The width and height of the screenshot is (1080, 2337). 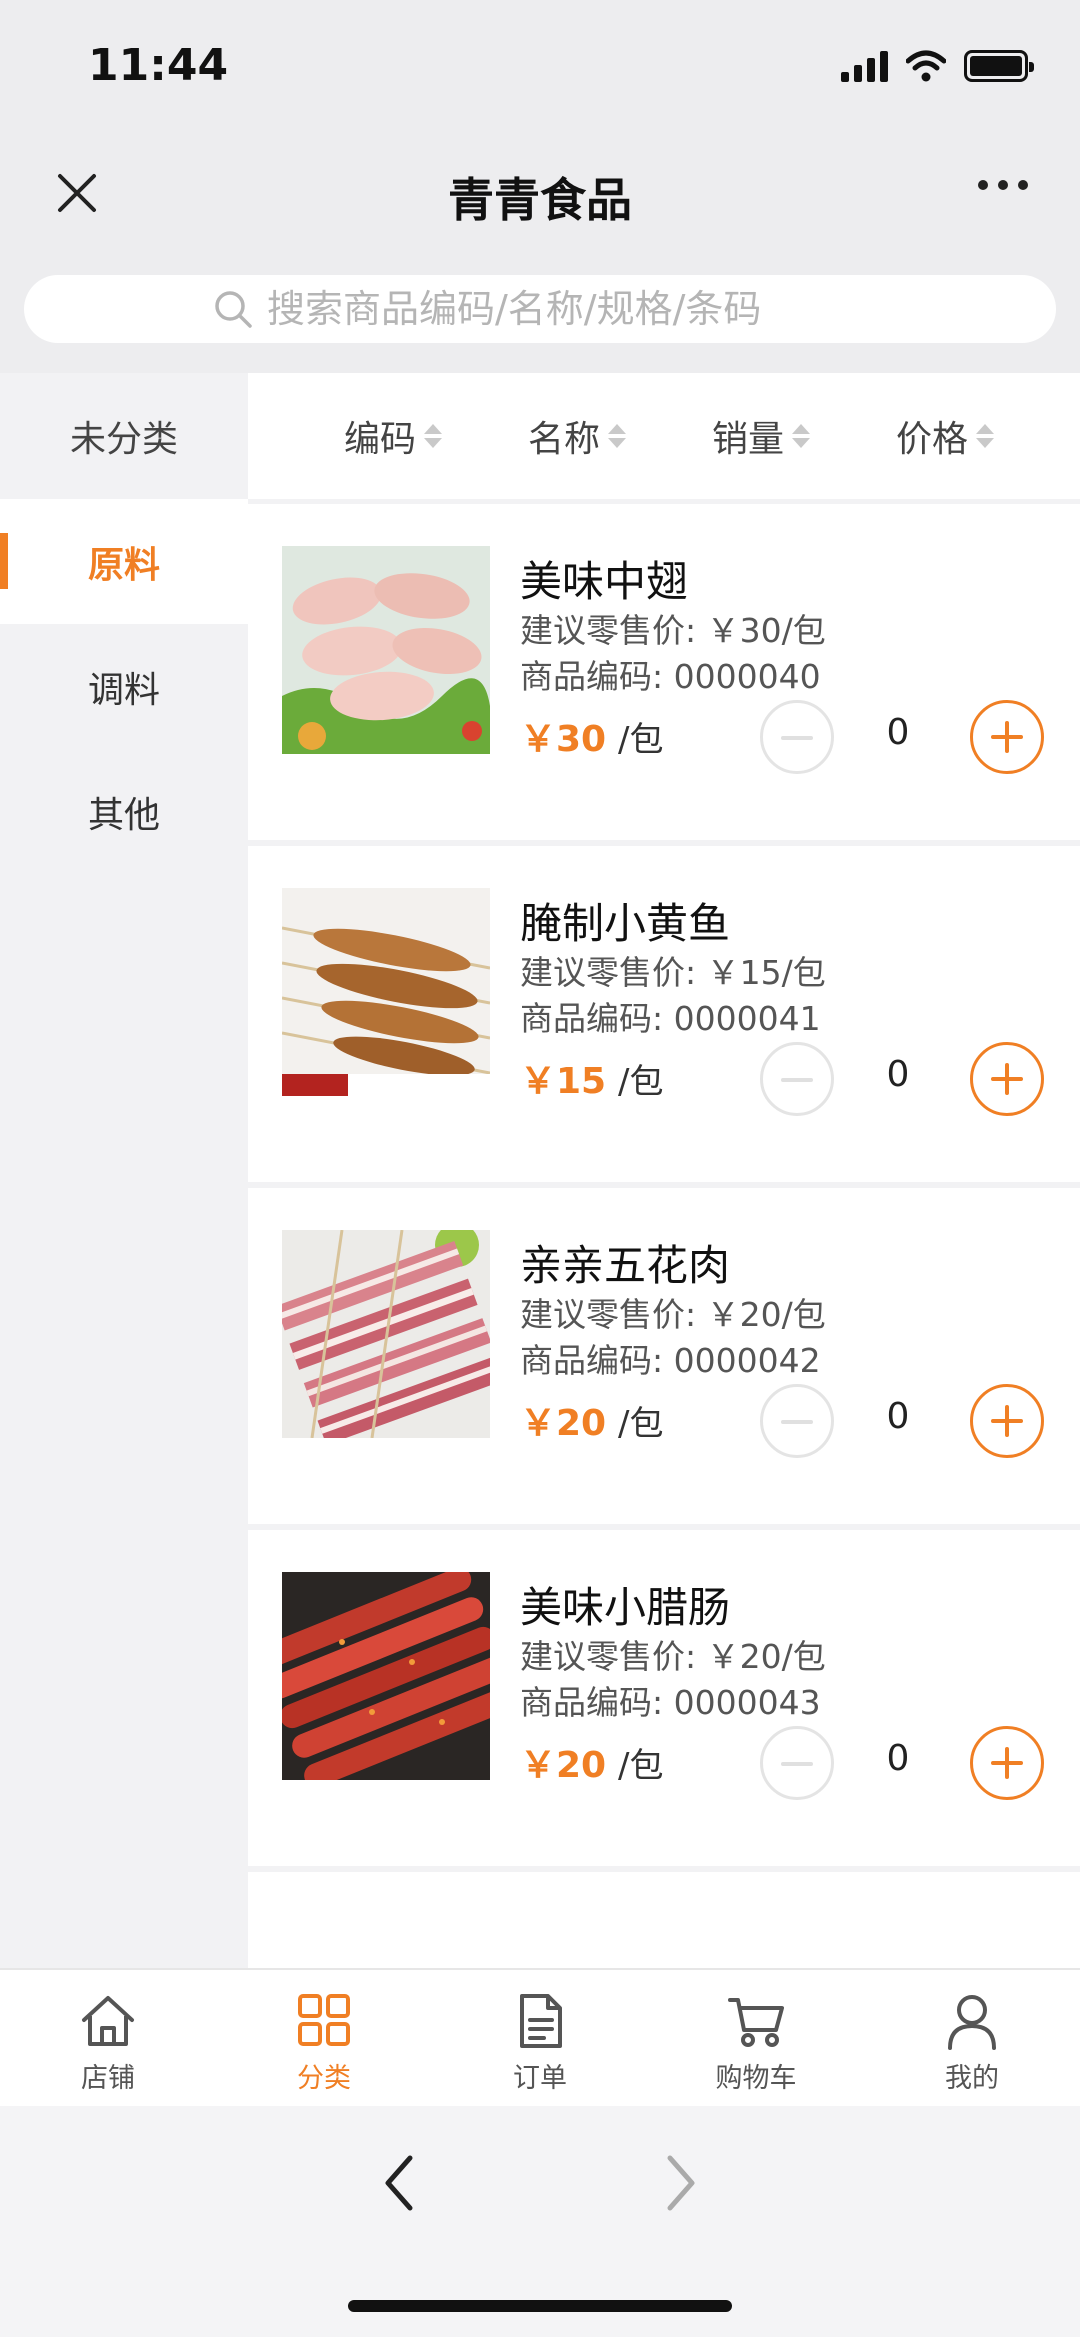 What do you see at coordinates (604, 581) in the screenshot?
I see `product-name: 美味中翅` at bounding box center [604, 581].